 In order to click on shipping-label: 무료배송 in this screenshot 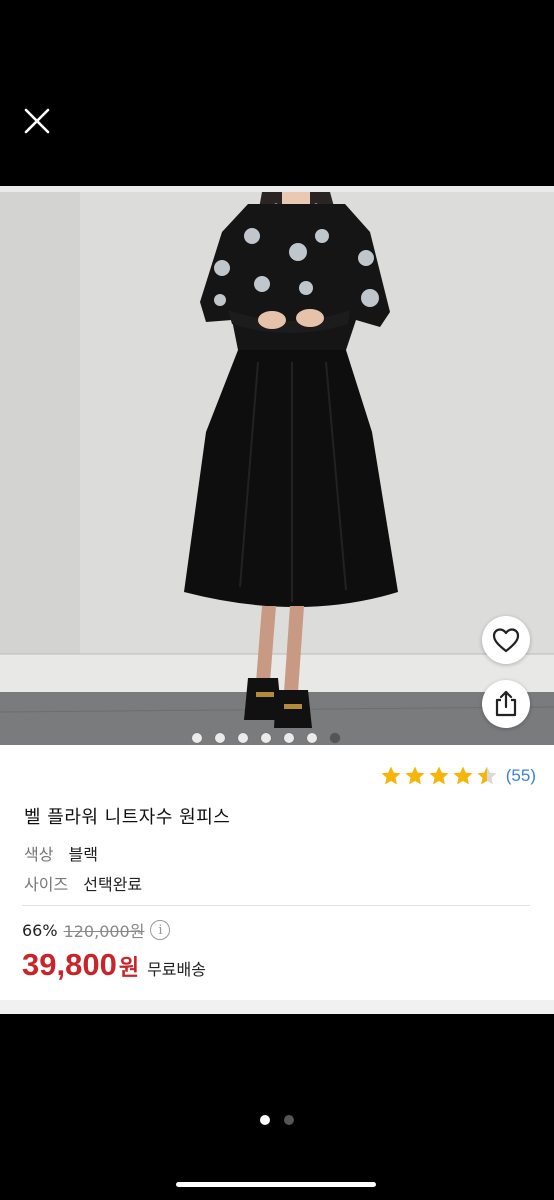, I will do `click(176, 969)`.